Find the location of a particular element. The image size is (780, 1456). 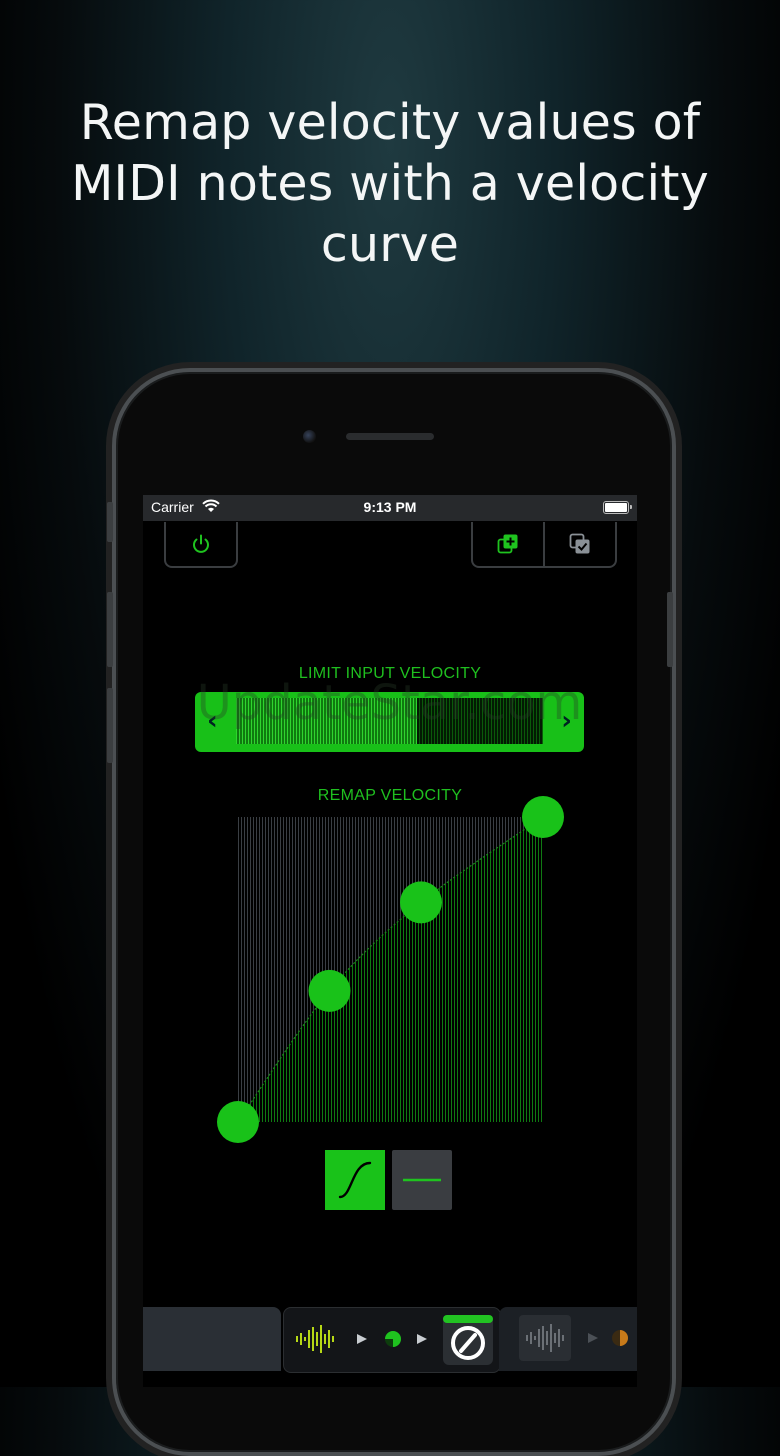

camera-icon is located at coordinates (309, 436).